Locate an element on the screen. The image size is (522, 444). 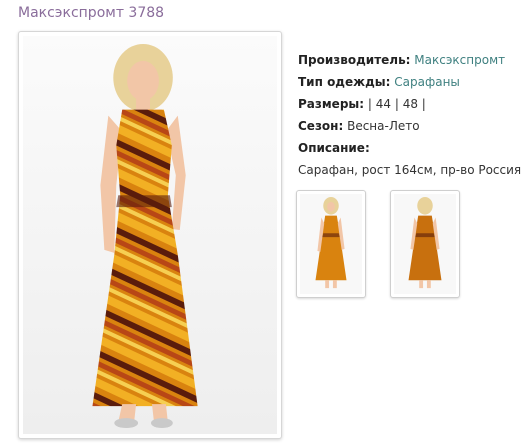
description-label: Описание: is located at coordinates (334, 148).